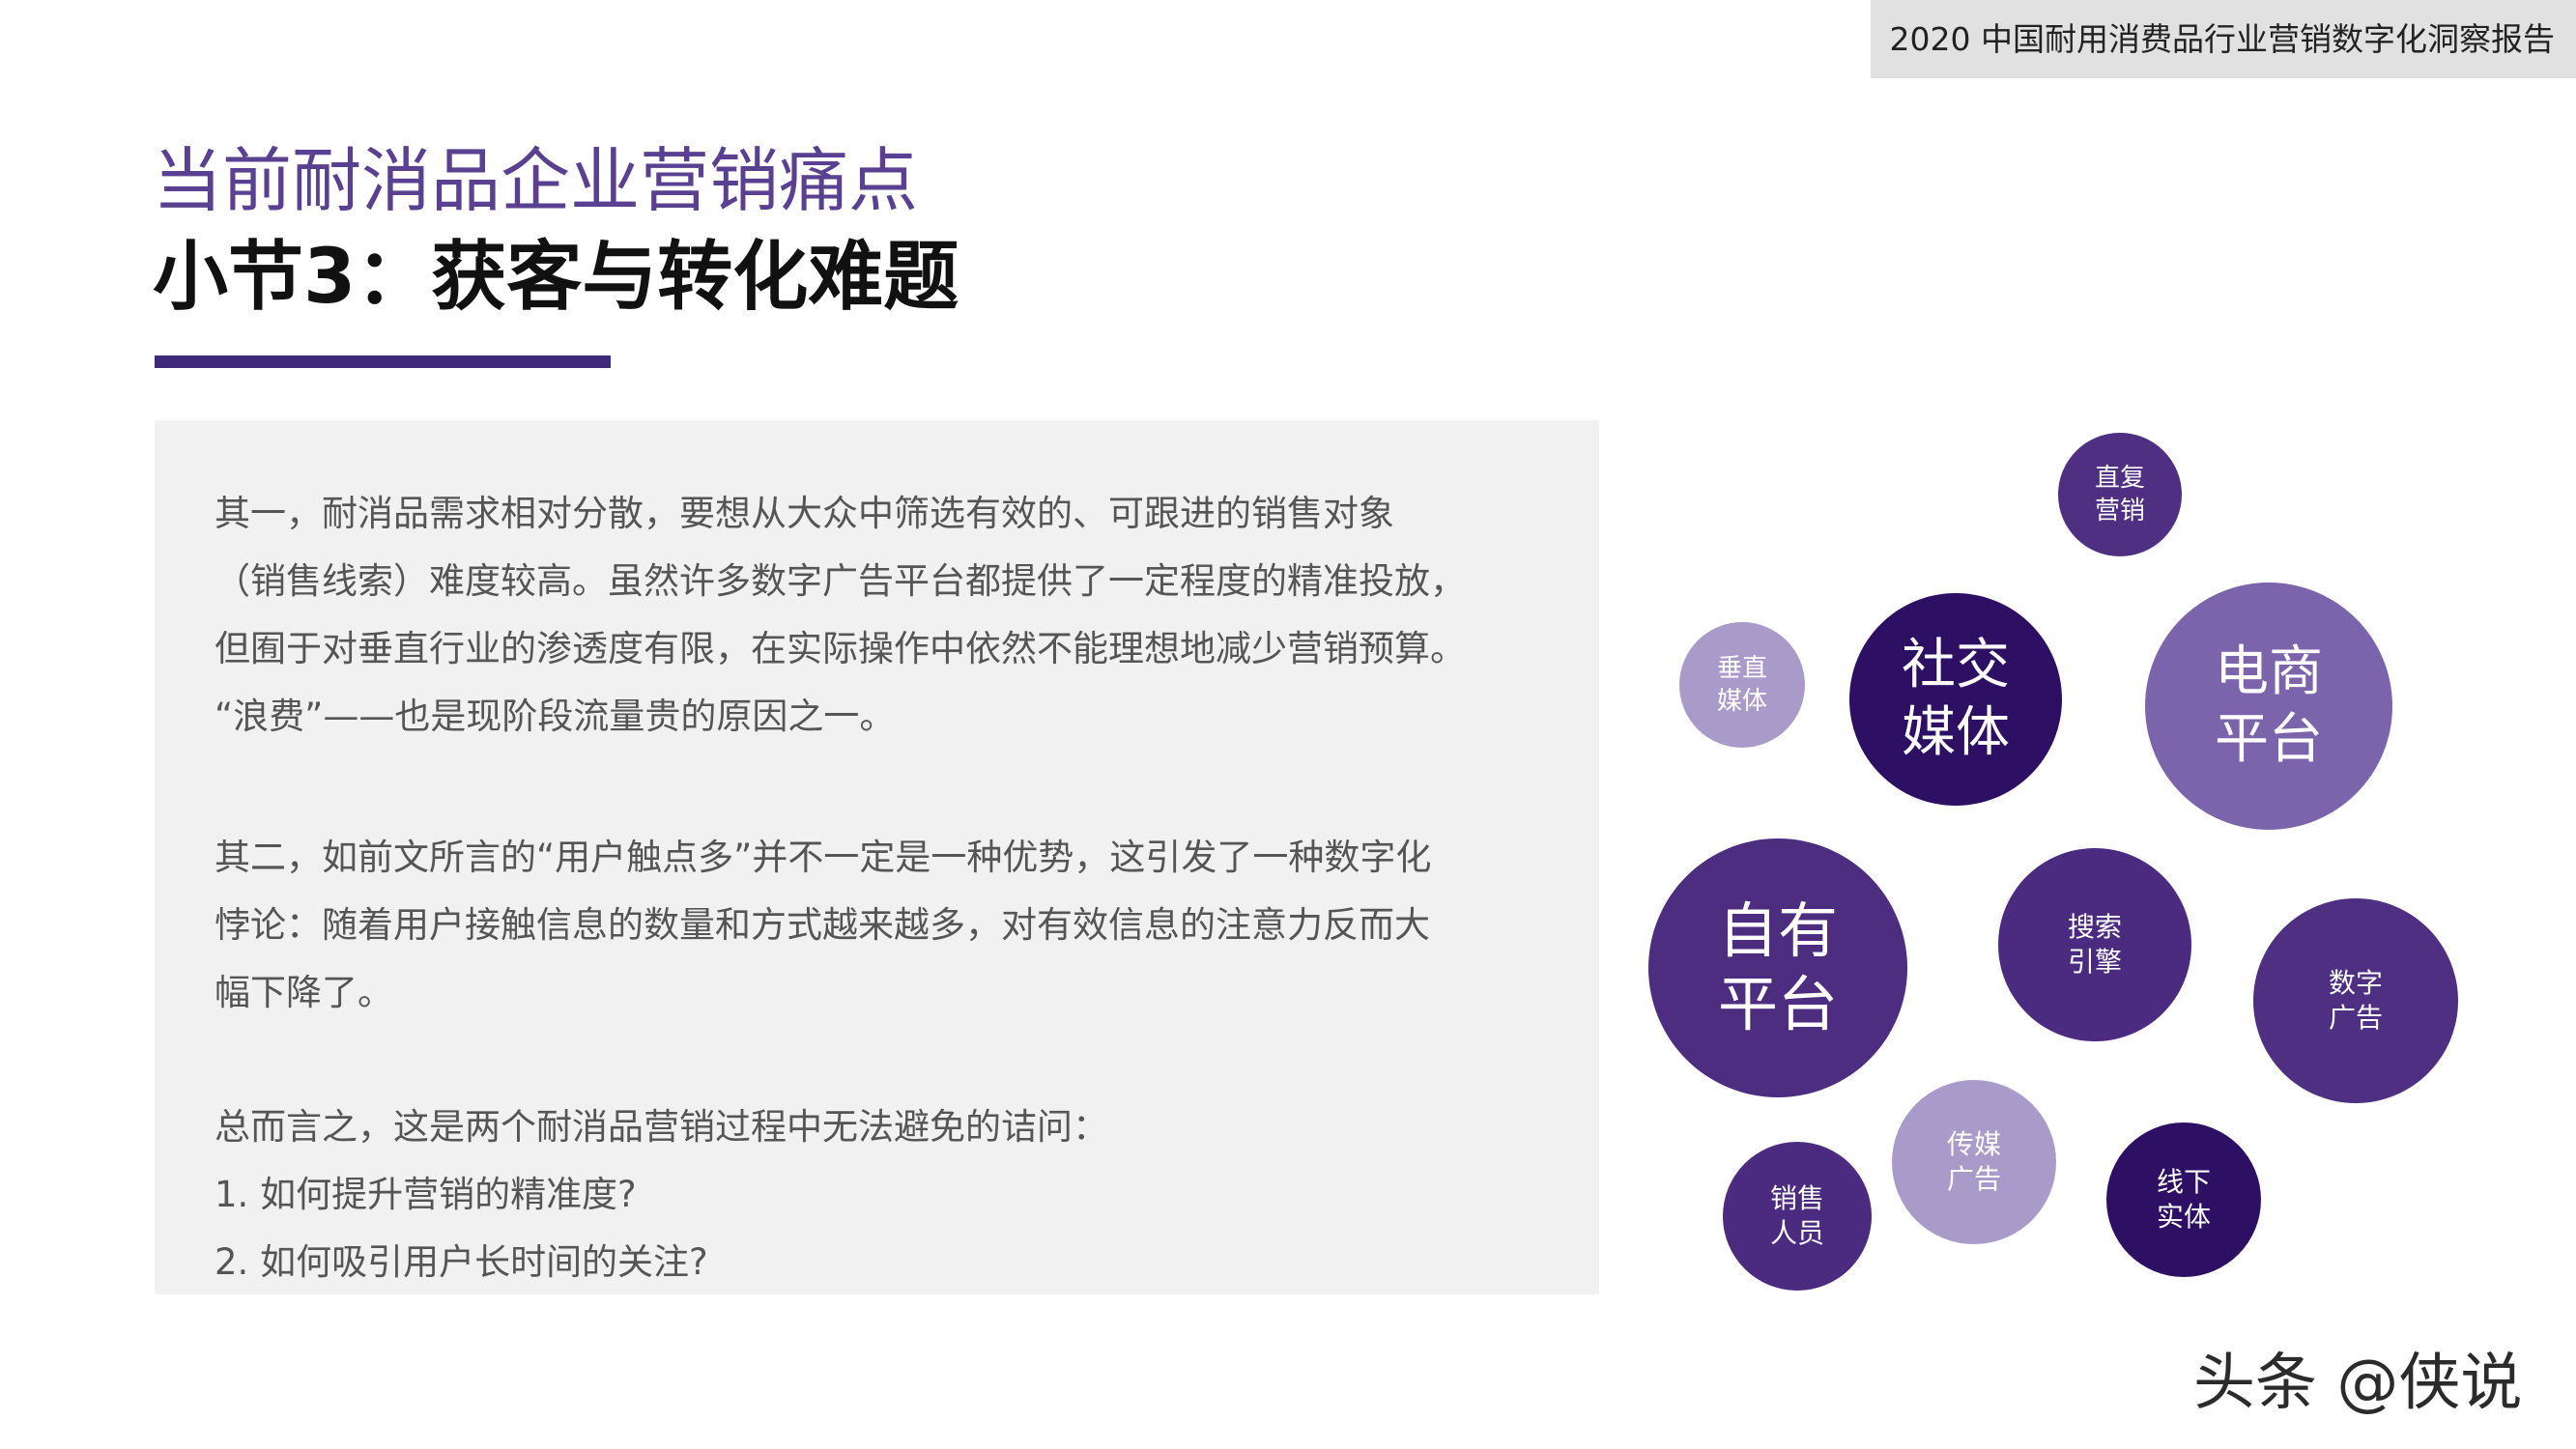  I want to click on bubble-offline-stores: 线下 实体, so click(2184, 1199).